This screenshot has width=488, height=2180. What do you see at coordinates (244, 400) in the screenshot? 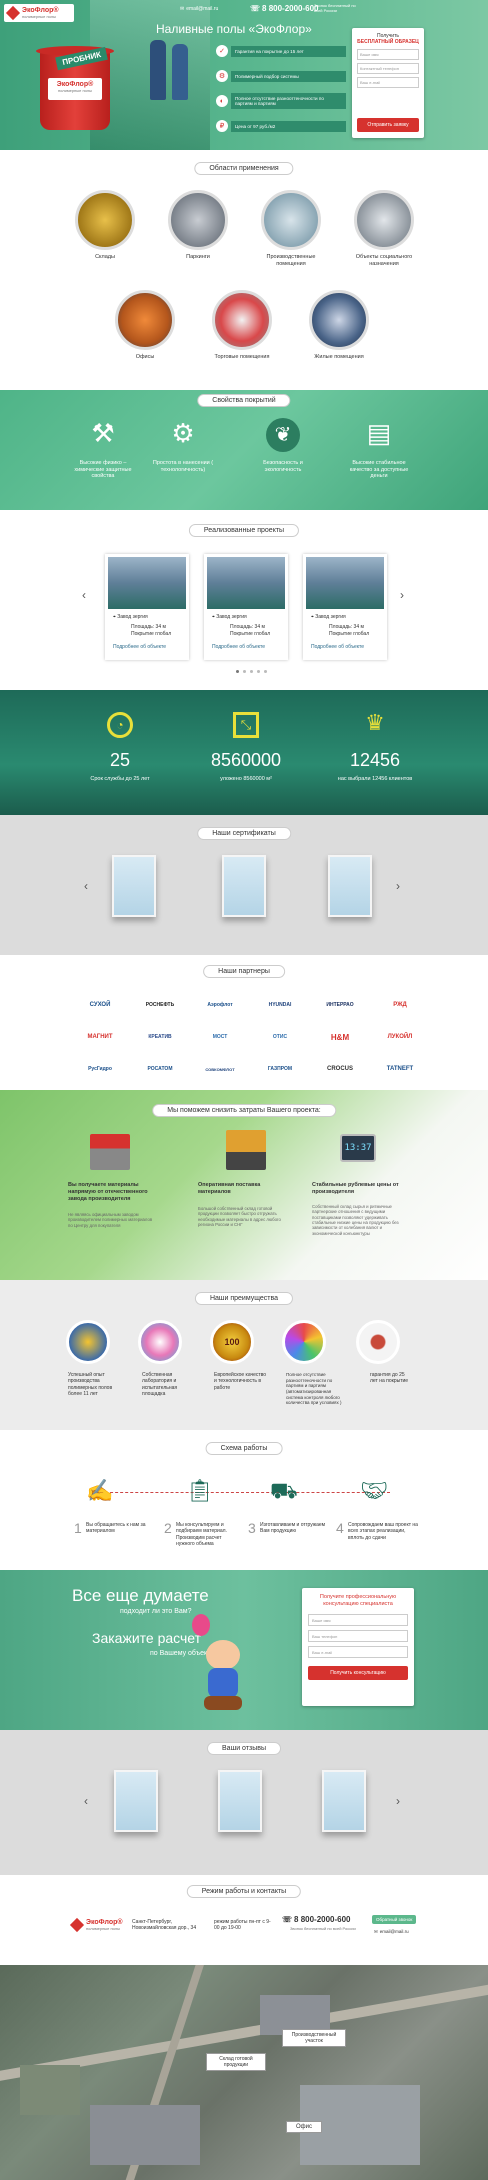
I see `section-title: Свойства покрытий` at bounding box center [244, 400].